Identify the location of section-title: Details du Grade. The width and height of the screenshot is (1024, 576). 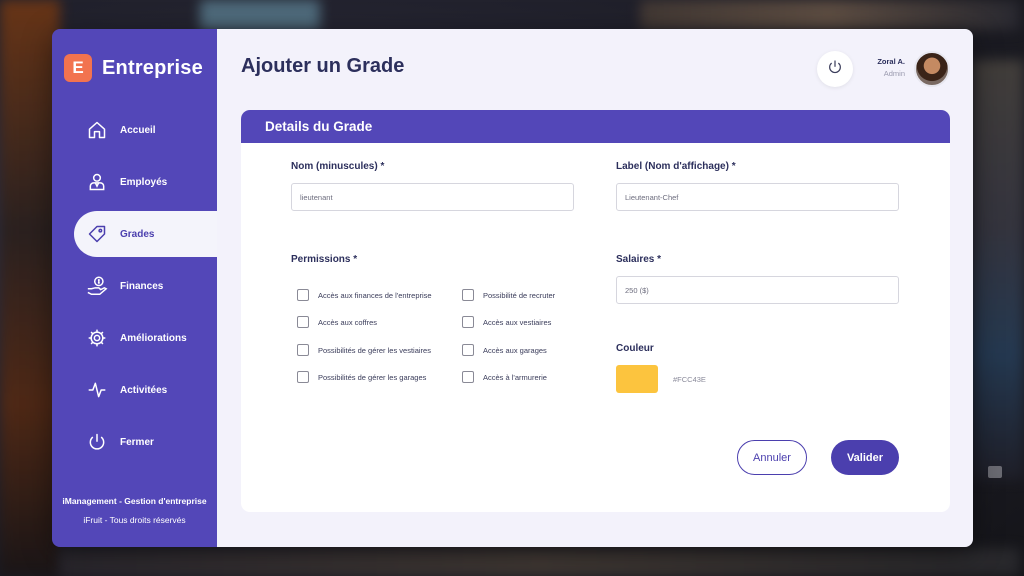
(595, 126).